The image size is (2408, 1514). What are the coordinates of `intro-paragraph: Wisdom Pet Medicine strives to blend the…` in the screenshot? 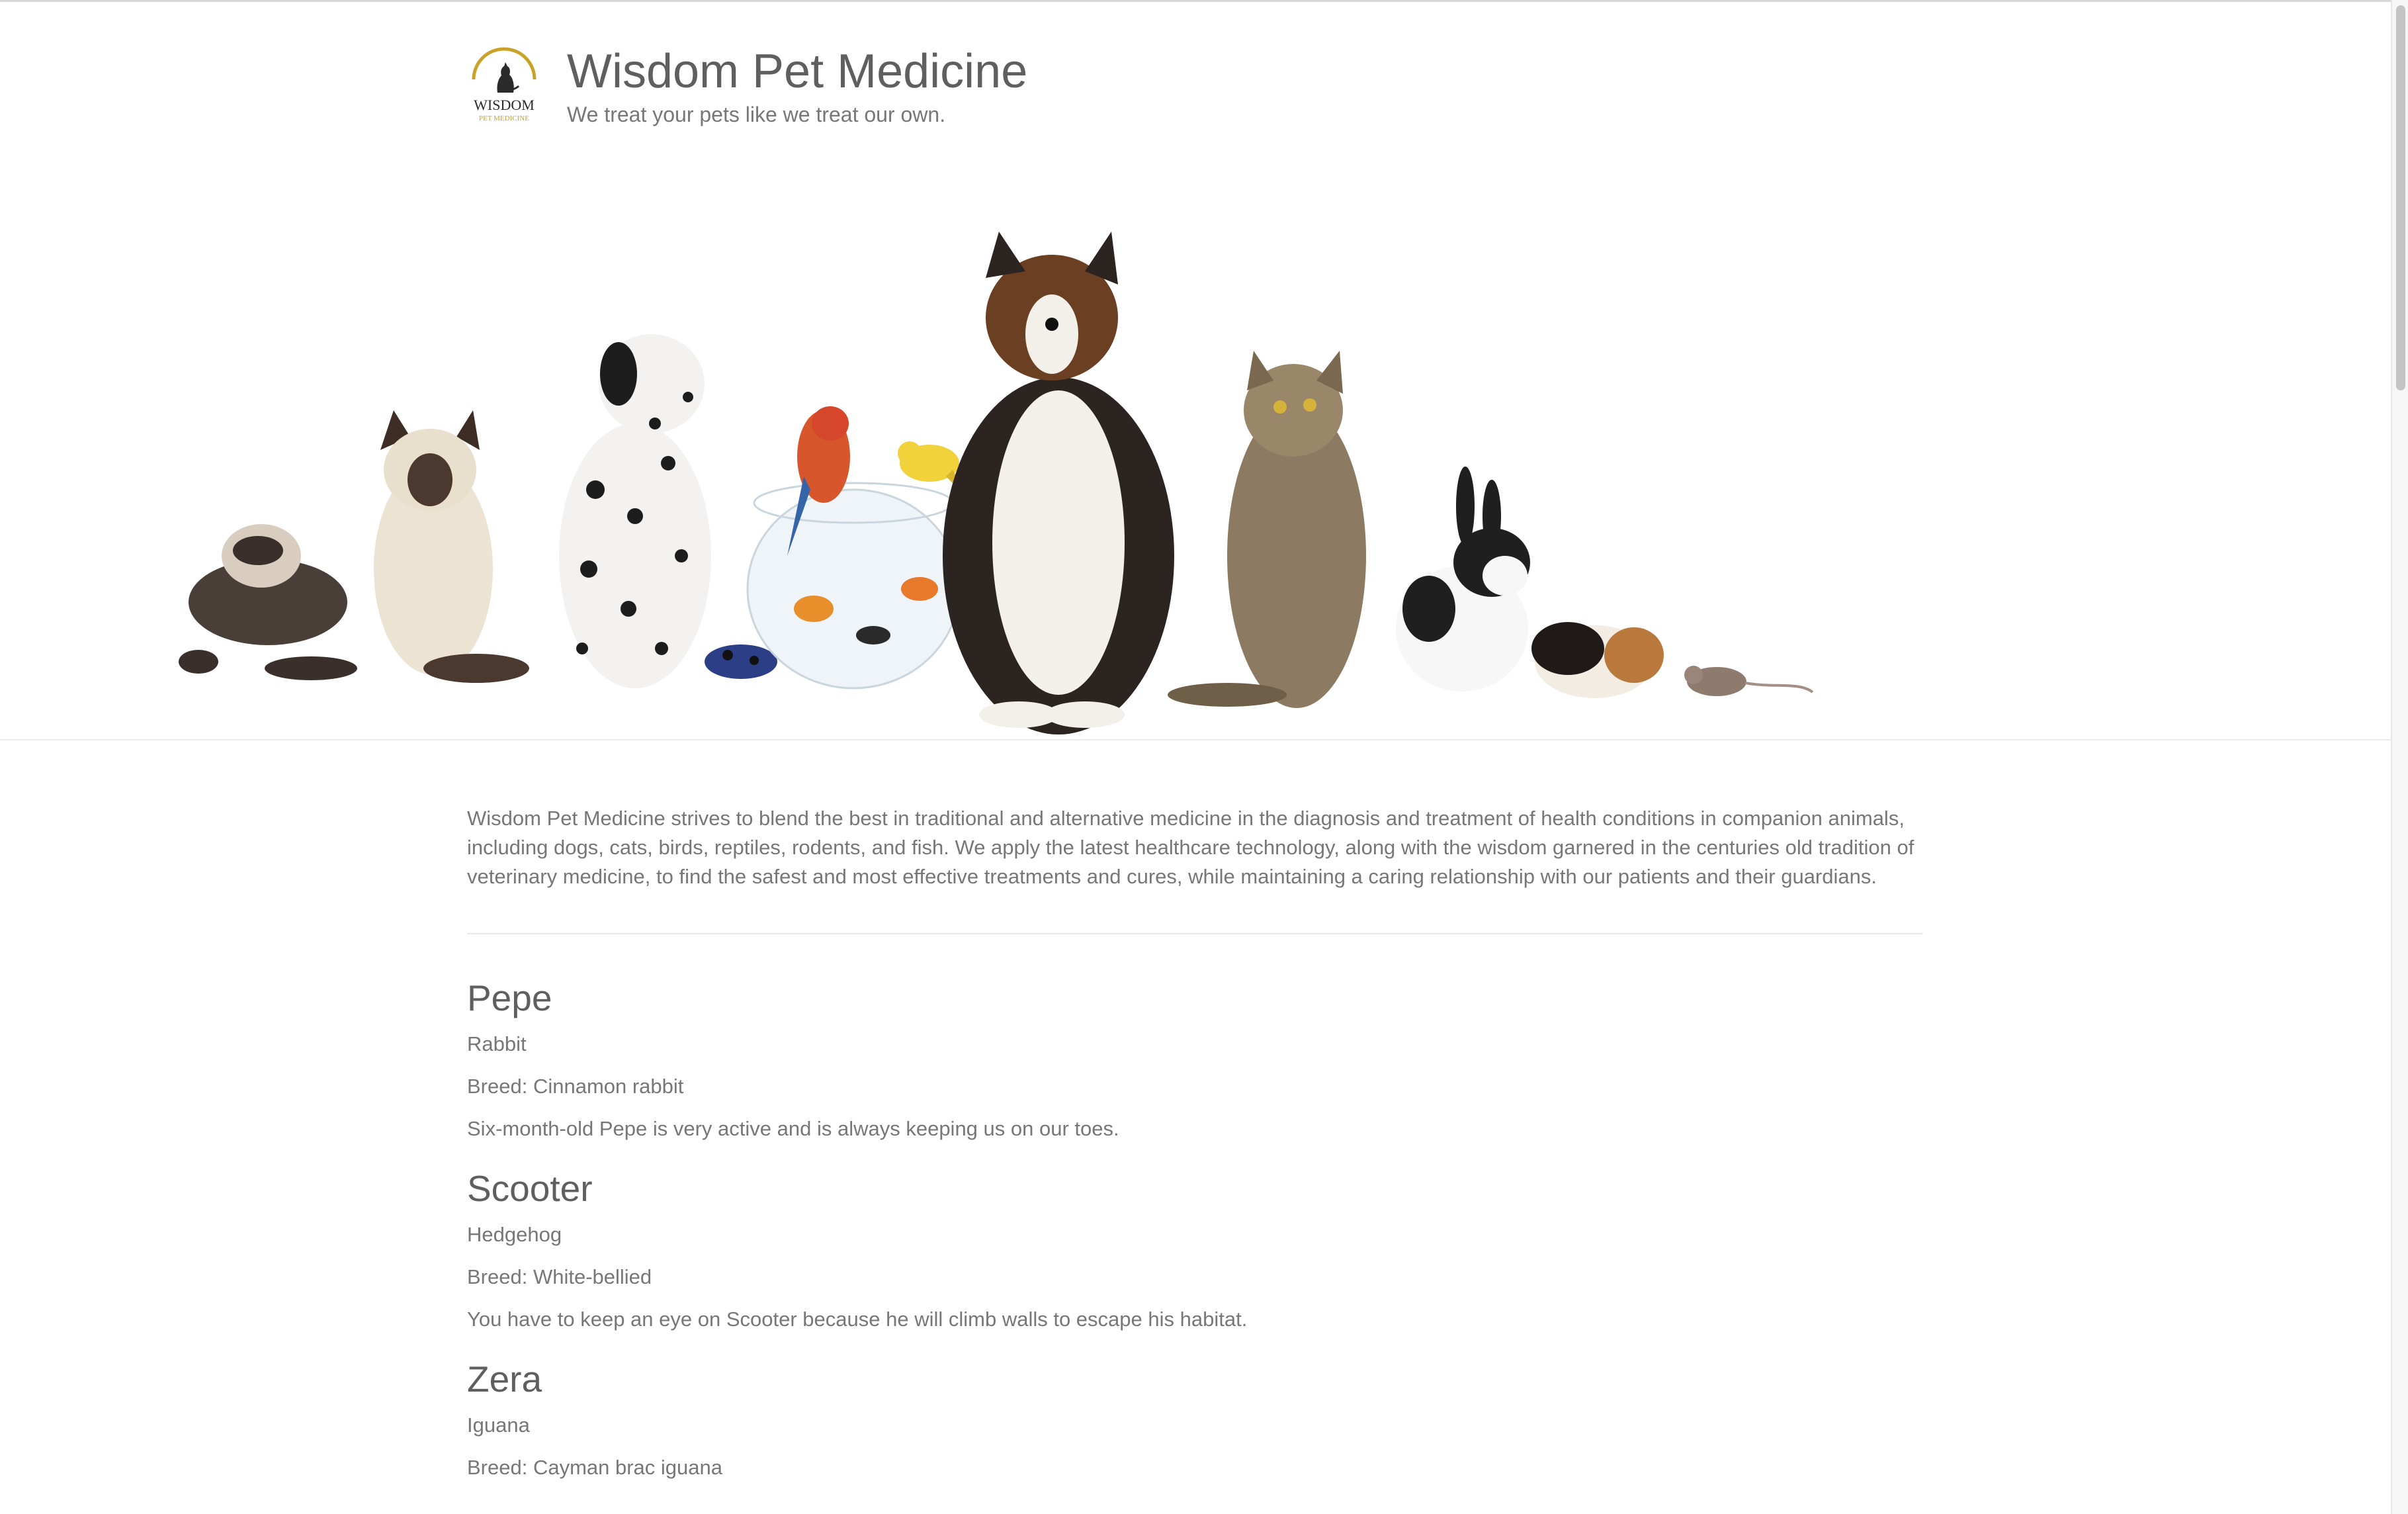 It's located at (1190, 847).